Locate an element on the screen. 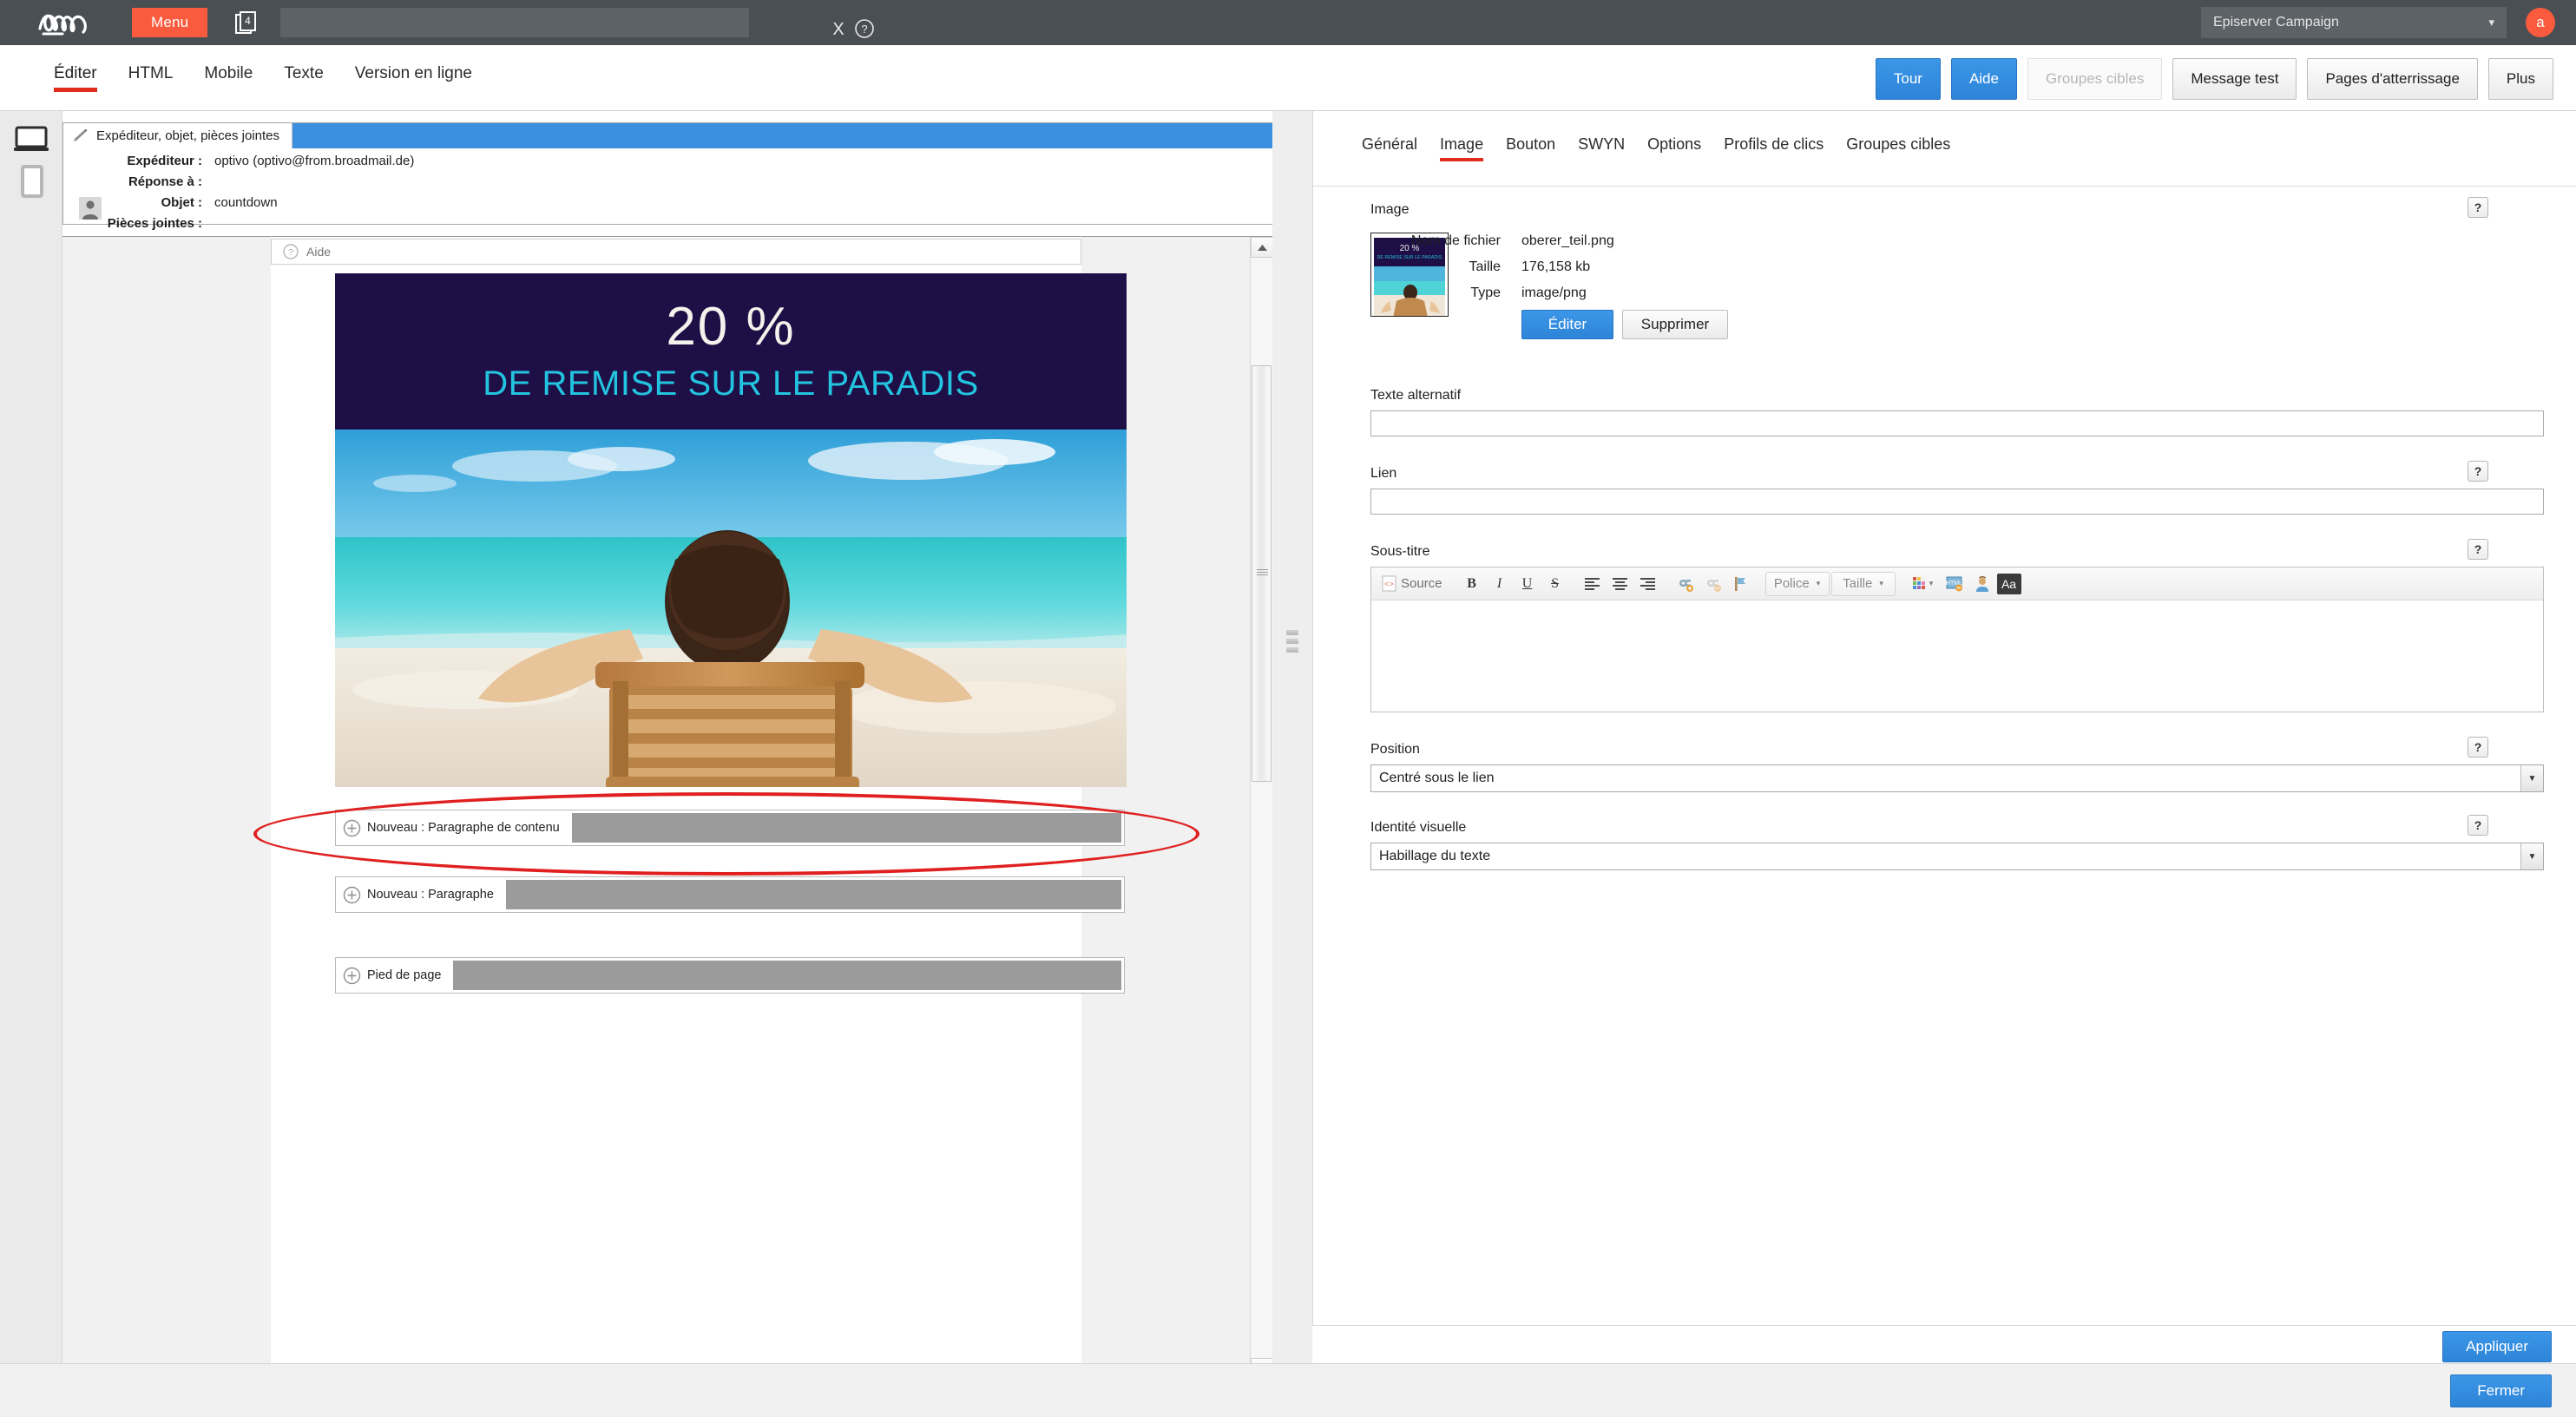 The image size is (2576, 1417). preview-scrollbar is located at coordinates (1261, 808).